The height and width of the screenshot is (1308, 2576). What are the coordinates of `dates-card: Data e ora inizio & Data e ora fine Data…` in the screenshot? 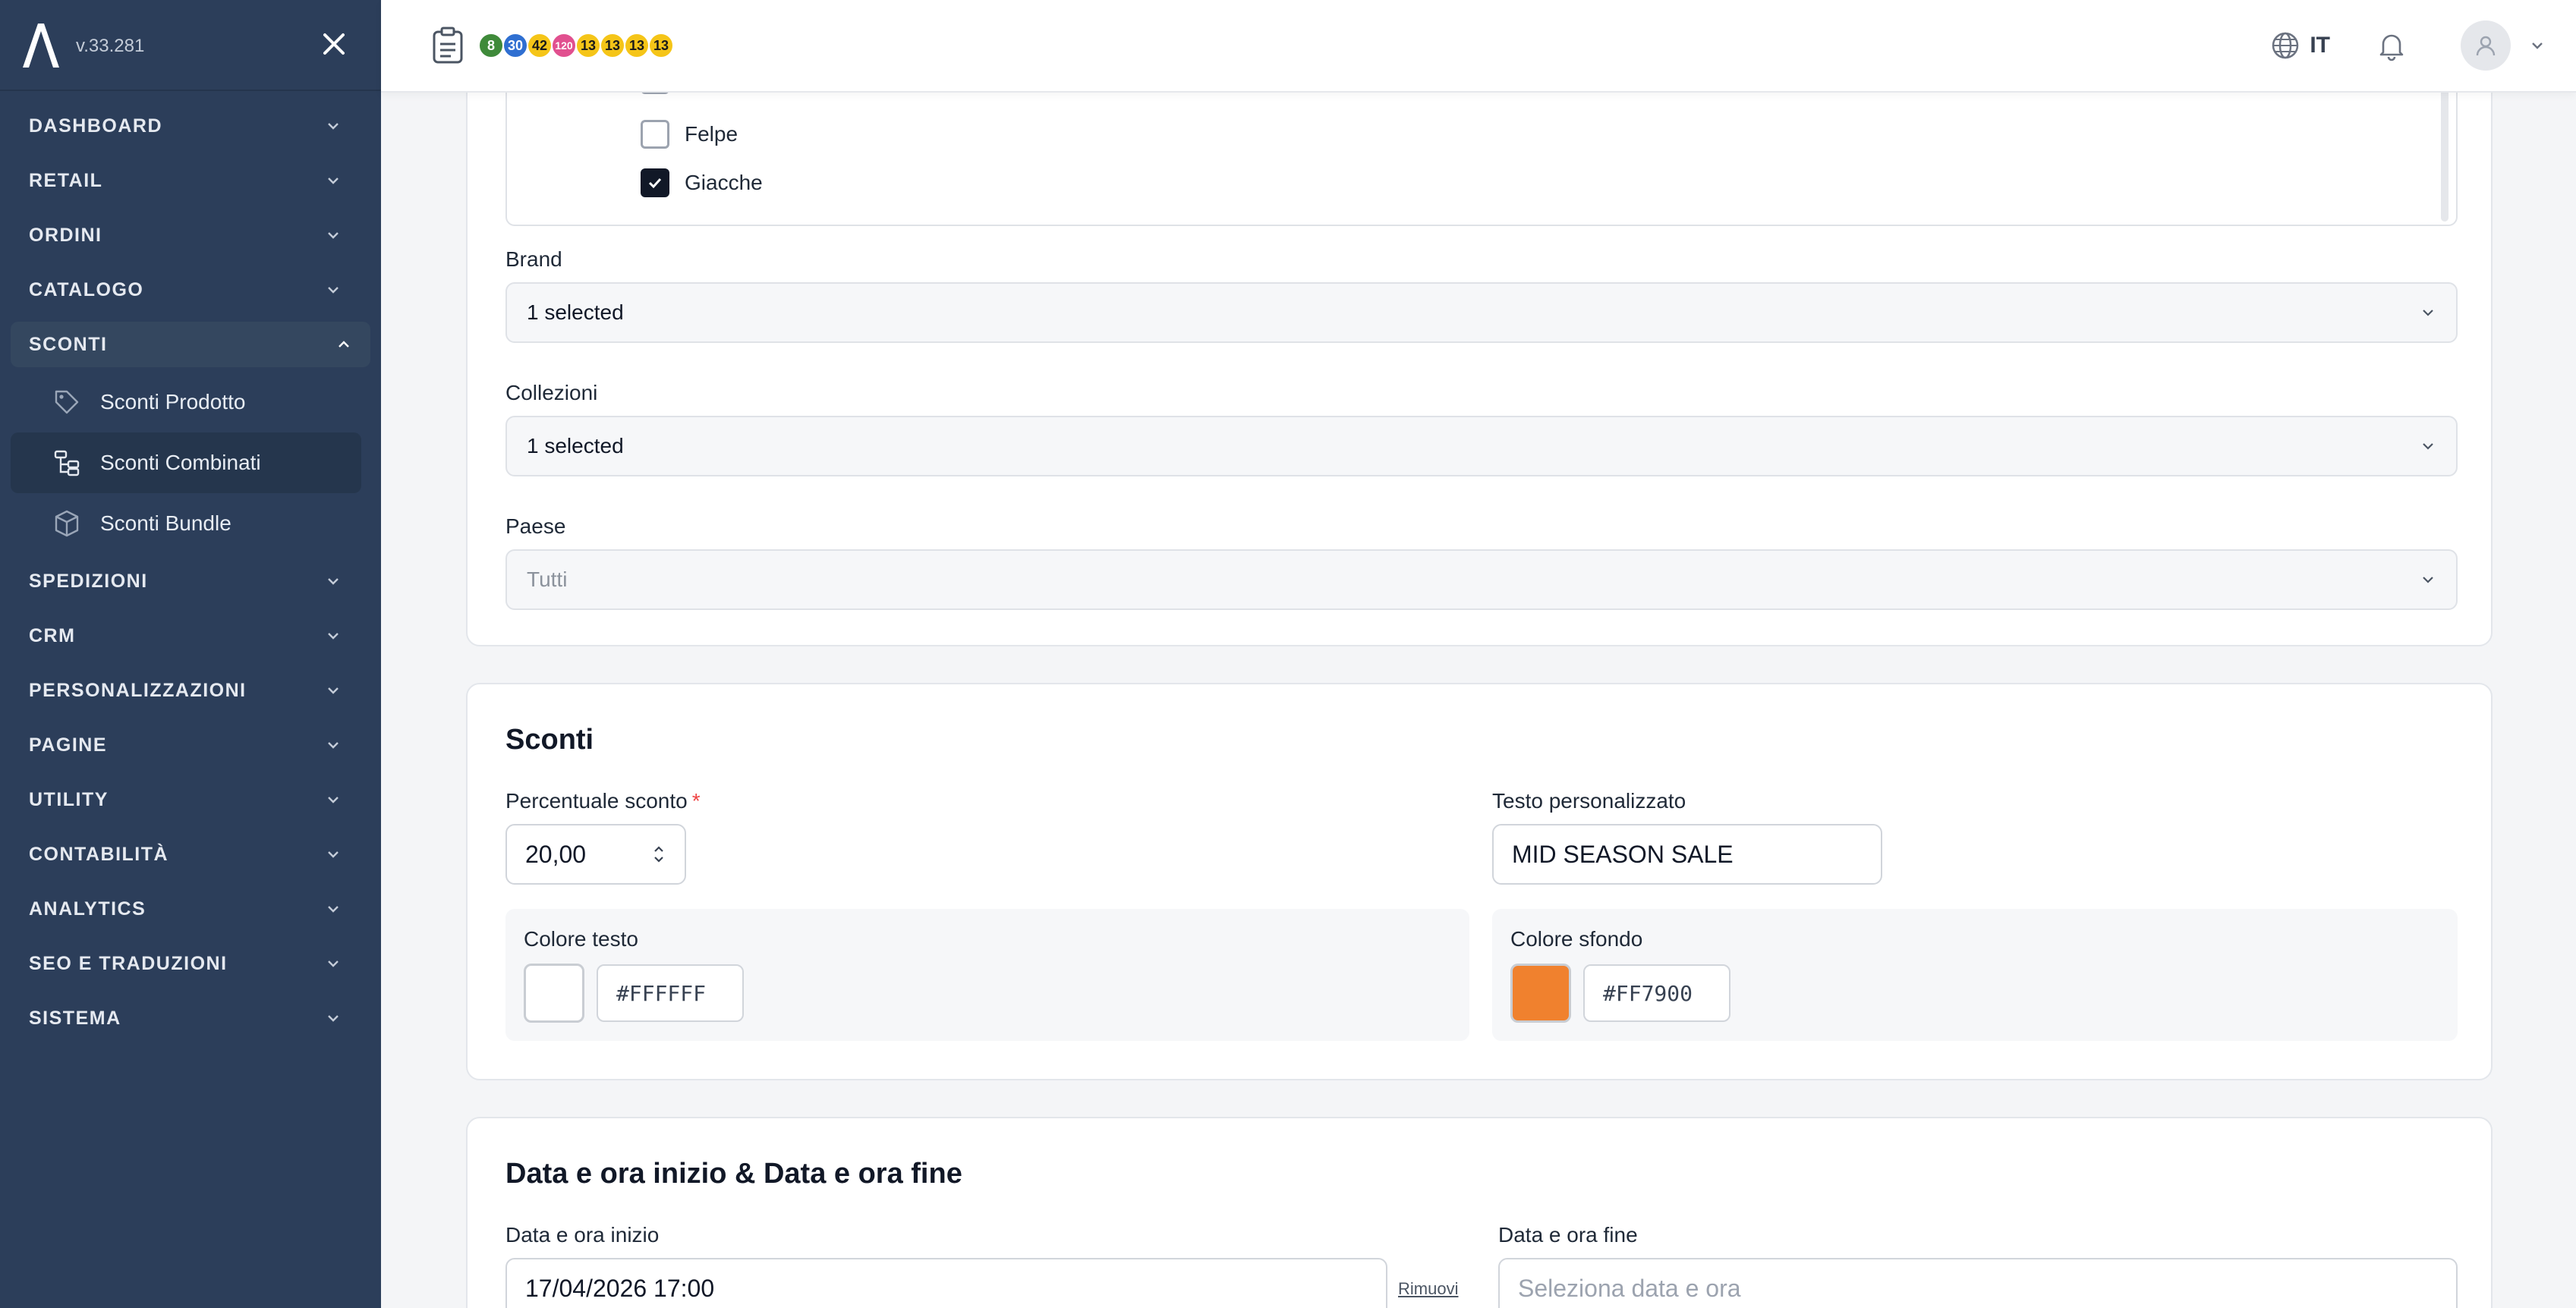 It's located at (1479, 1212).